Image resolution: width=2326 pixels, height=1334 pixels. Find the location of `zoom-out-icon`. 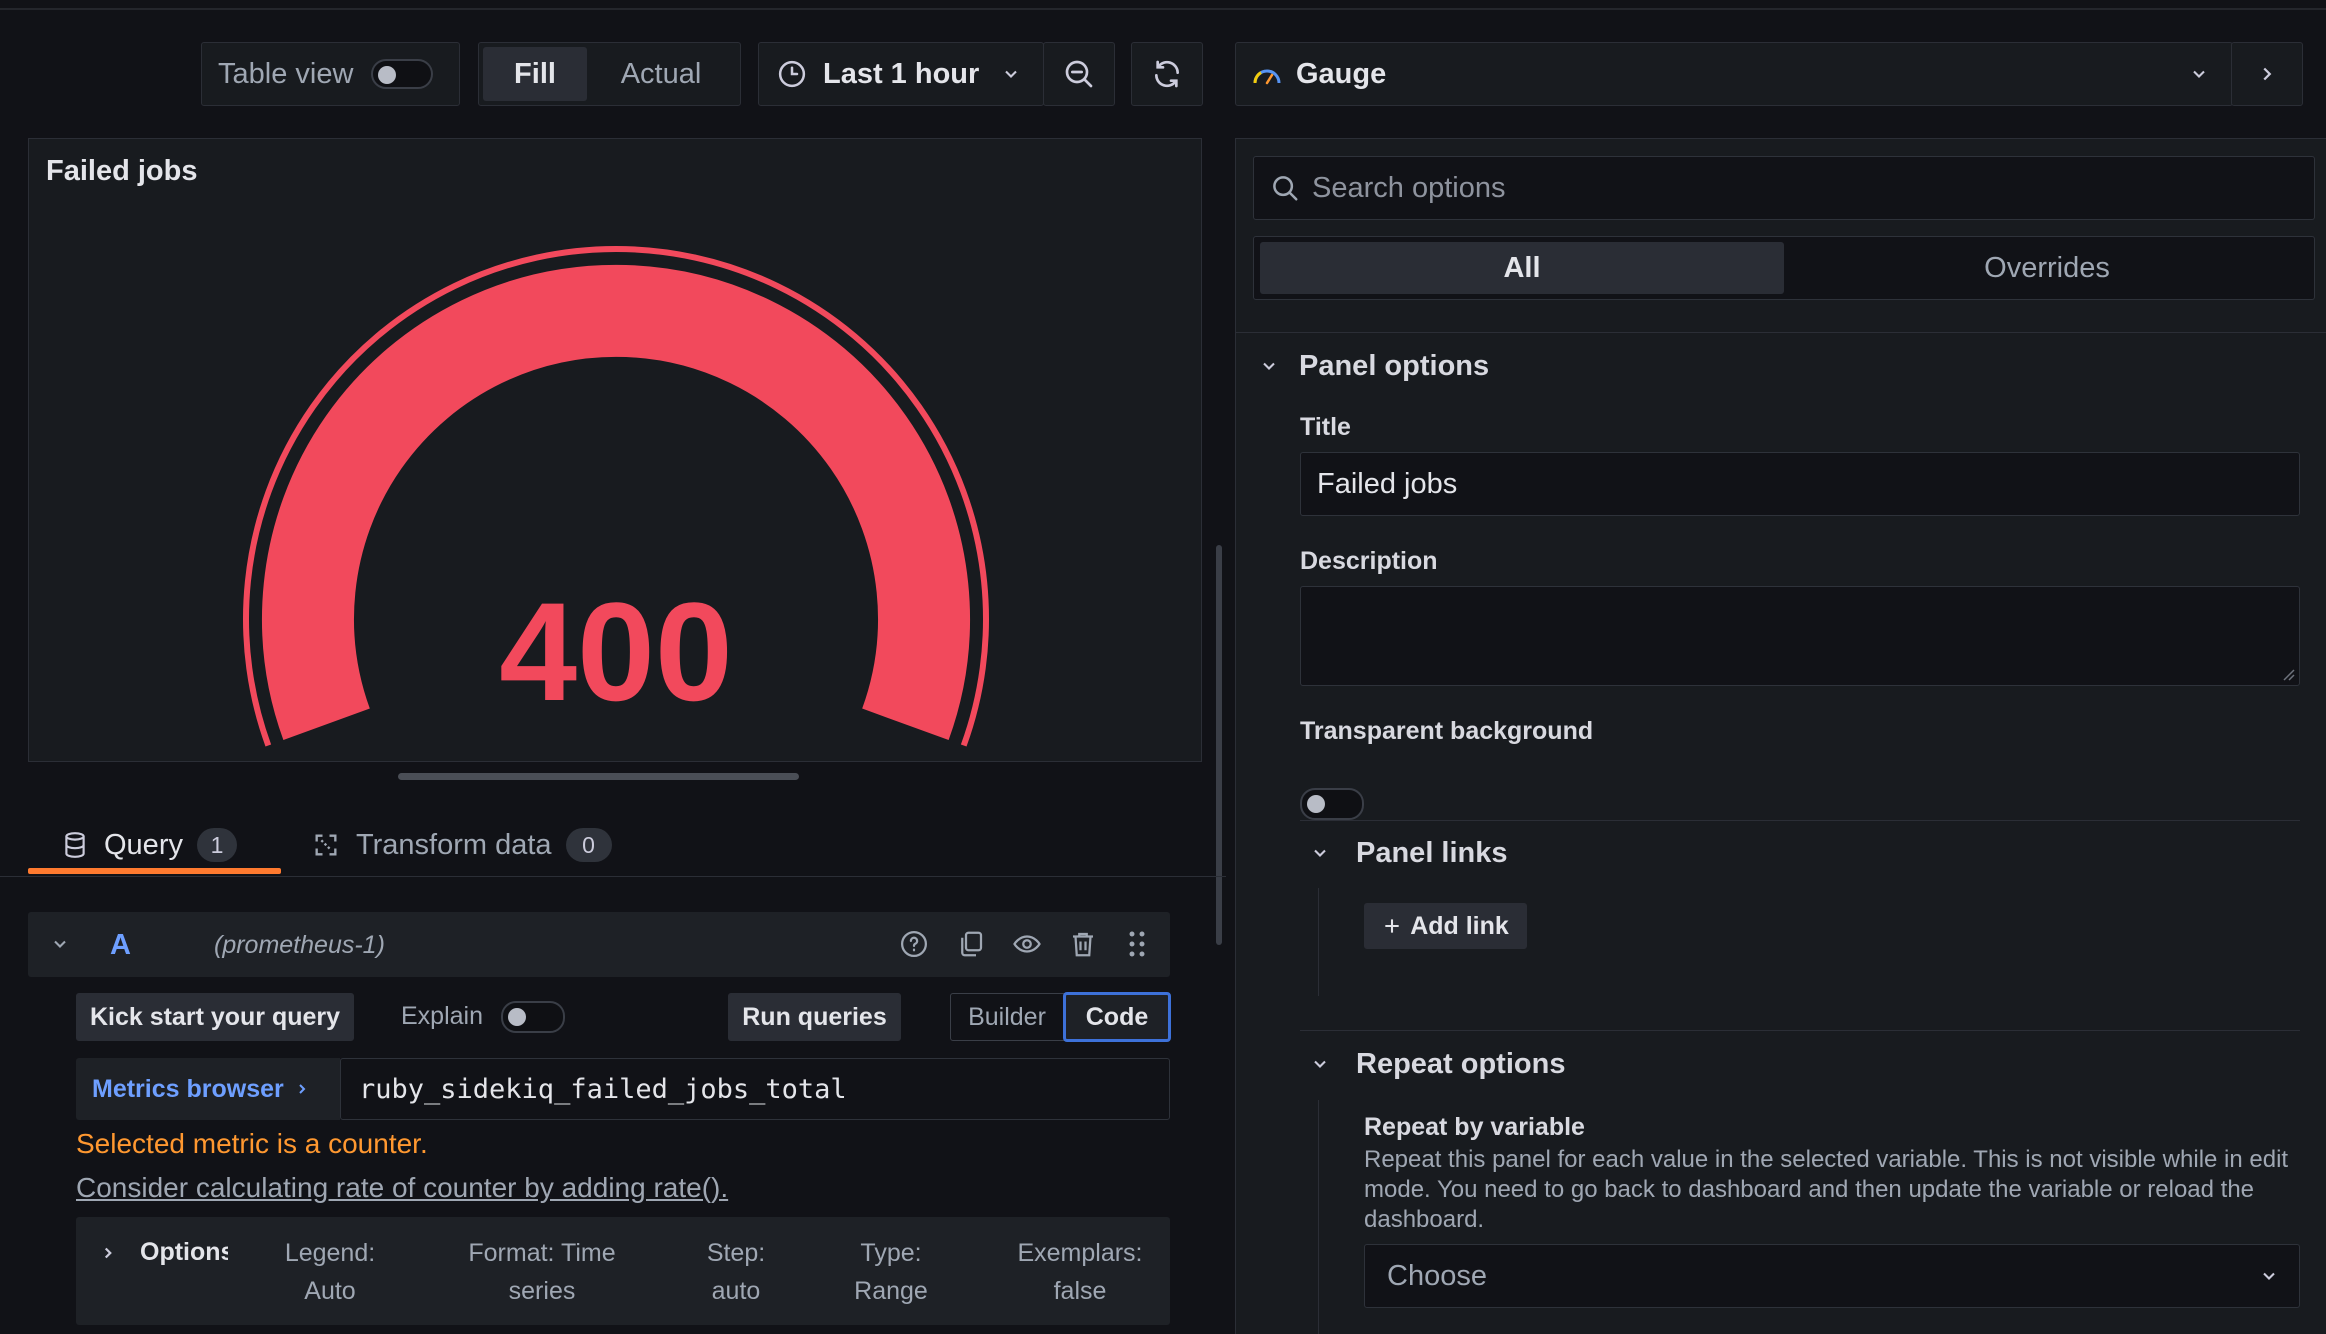

zoom-out-icon is located at coordinates (1079, 74).